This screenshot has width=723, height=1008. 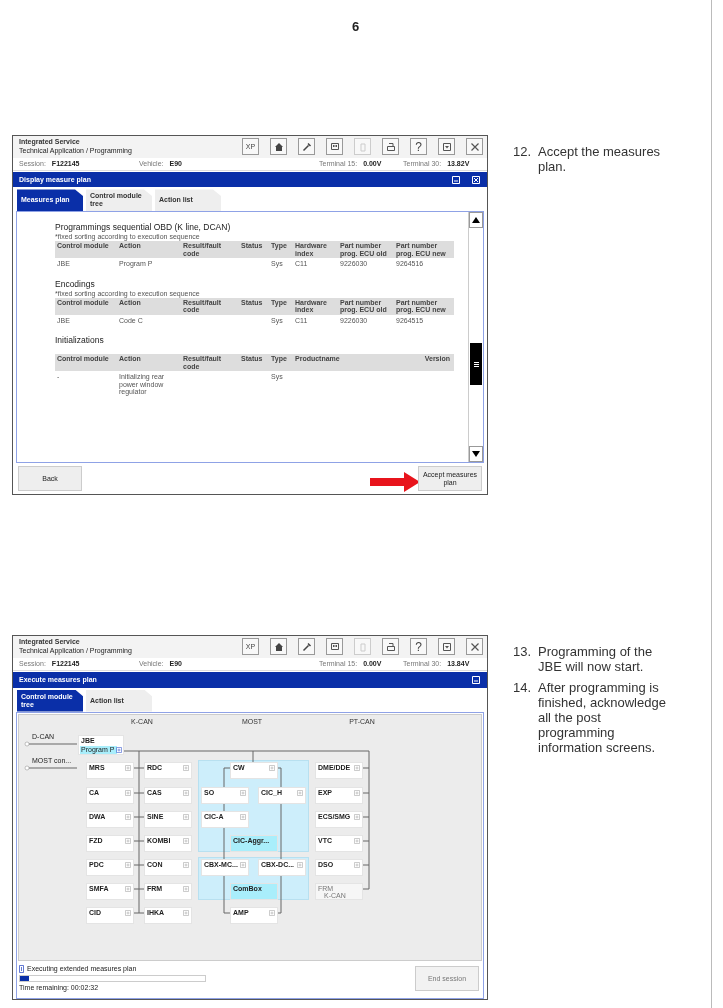 I want to click on scroll-down-button, so click(x=476, y=454).